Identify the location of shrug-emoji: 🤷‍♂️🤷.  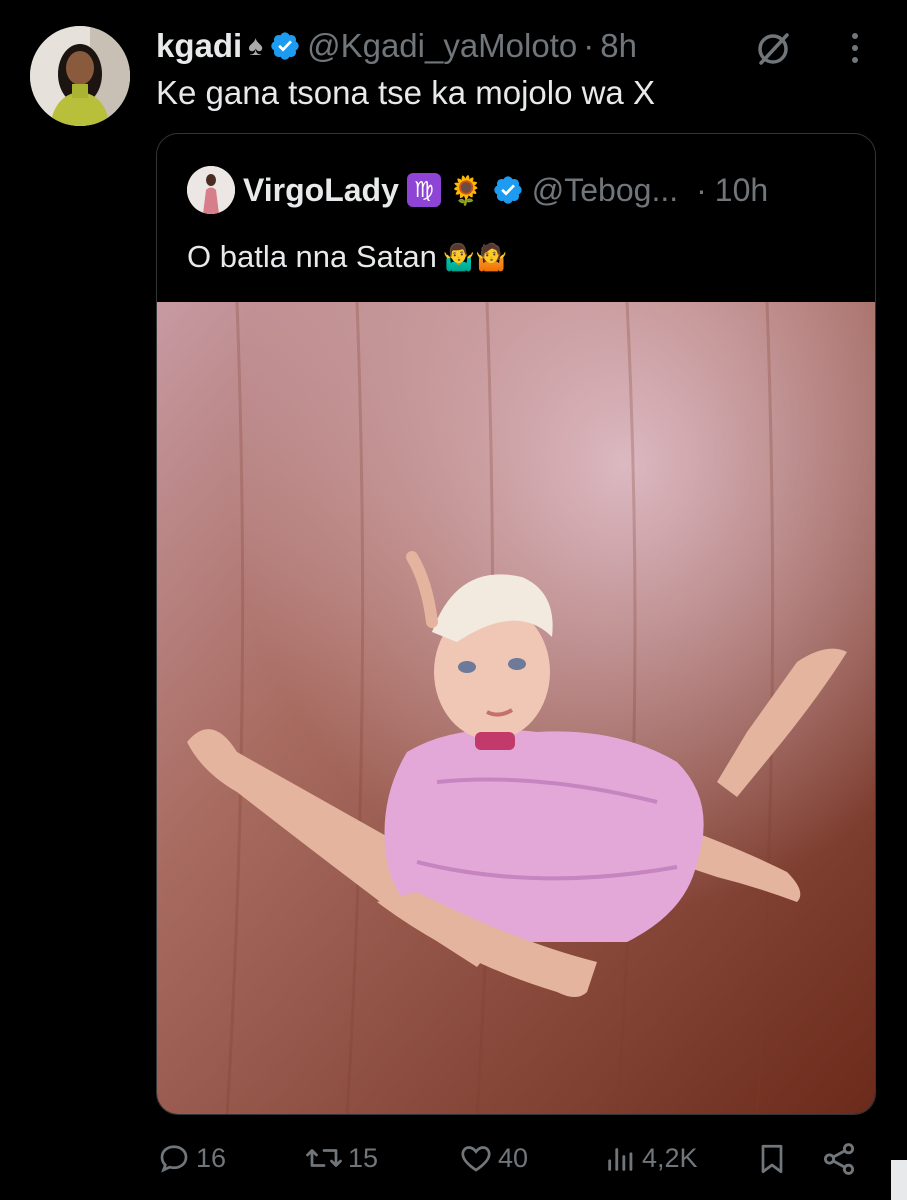
(475, 256).